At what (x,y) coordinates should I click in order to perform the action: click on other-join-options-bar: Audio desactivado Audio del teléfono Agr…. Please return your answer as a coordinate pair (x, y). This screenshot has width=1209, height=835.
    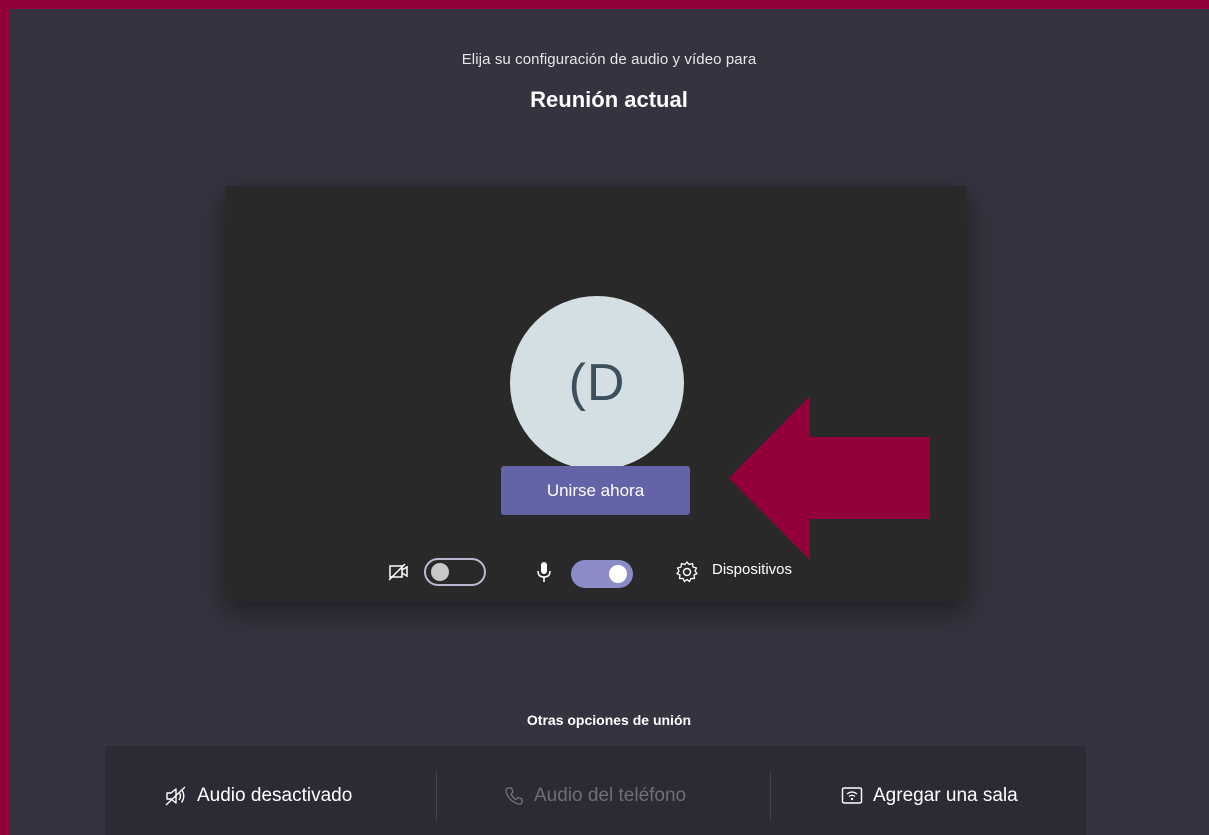
    Looking at the image, I should click on (595, 790).